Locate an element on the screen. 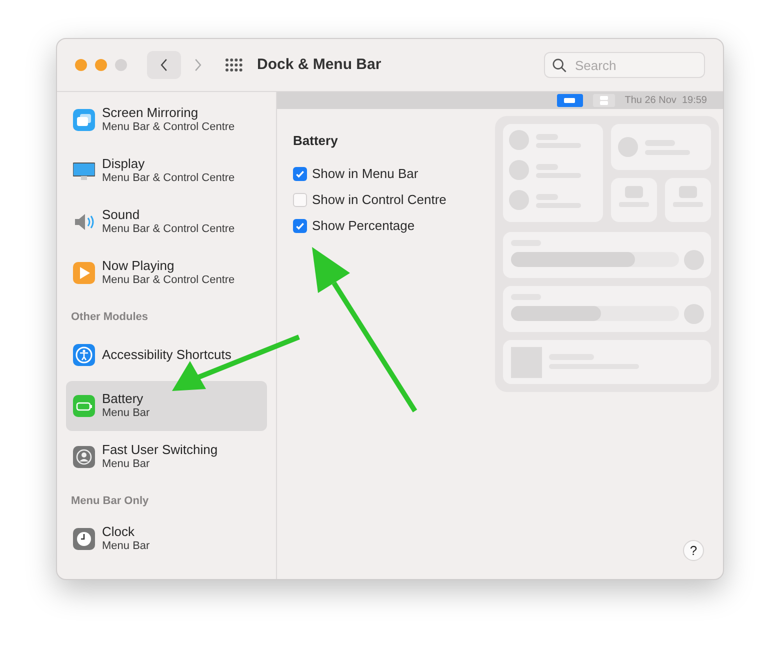 This screenshot has width=780, height=654. checkbox-label: Show in Control Centre is located at coordinates (379, 199).